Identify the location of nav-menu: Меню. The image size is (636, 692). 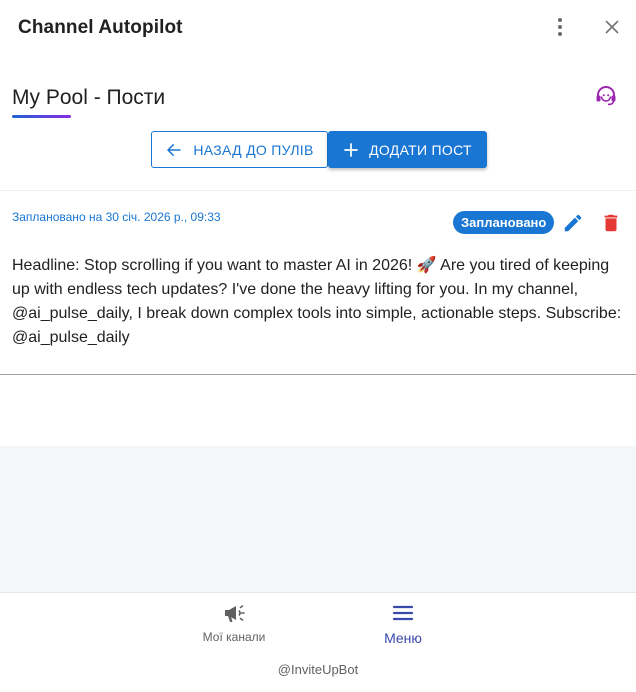
(403, 619).